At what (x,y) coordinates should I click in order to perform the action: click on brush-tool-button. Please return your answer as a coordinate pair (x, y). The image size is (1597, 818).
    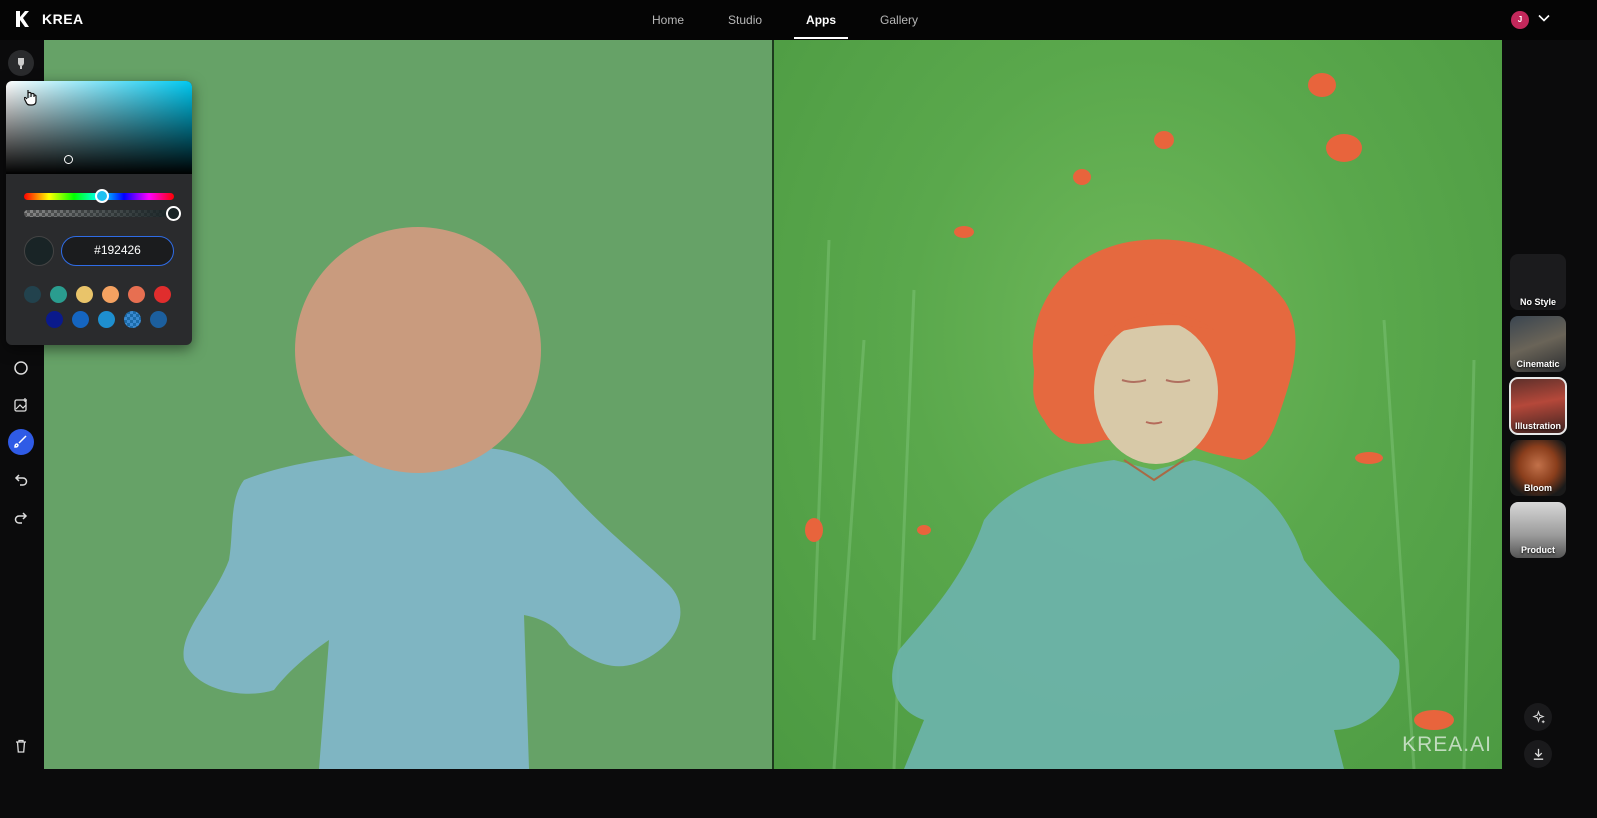
    Looking at the image, I should click on (21, 442).